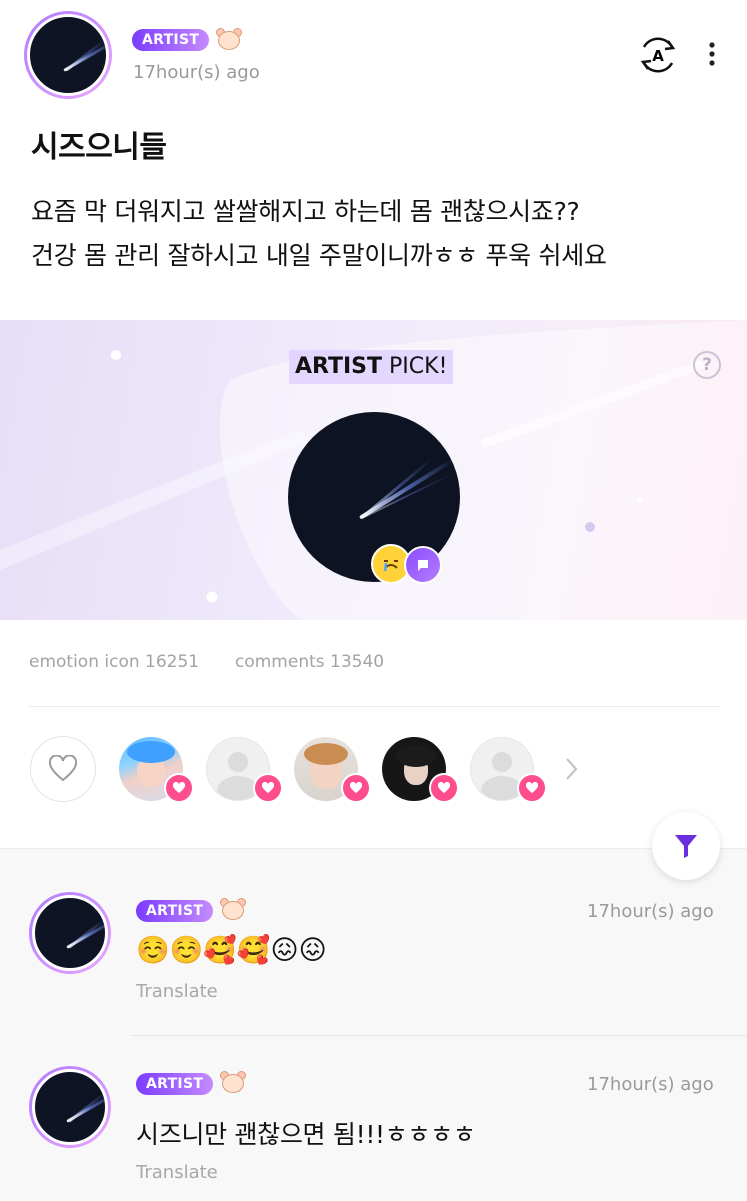  What do you see at coordinates (305, 211) in the screenshot?
I see `post-body-line-1: 요즘 막 더워지고 쌀쌀해지고 하는데 몸 괜찮으시죠??` at bounding box center [305, 211].